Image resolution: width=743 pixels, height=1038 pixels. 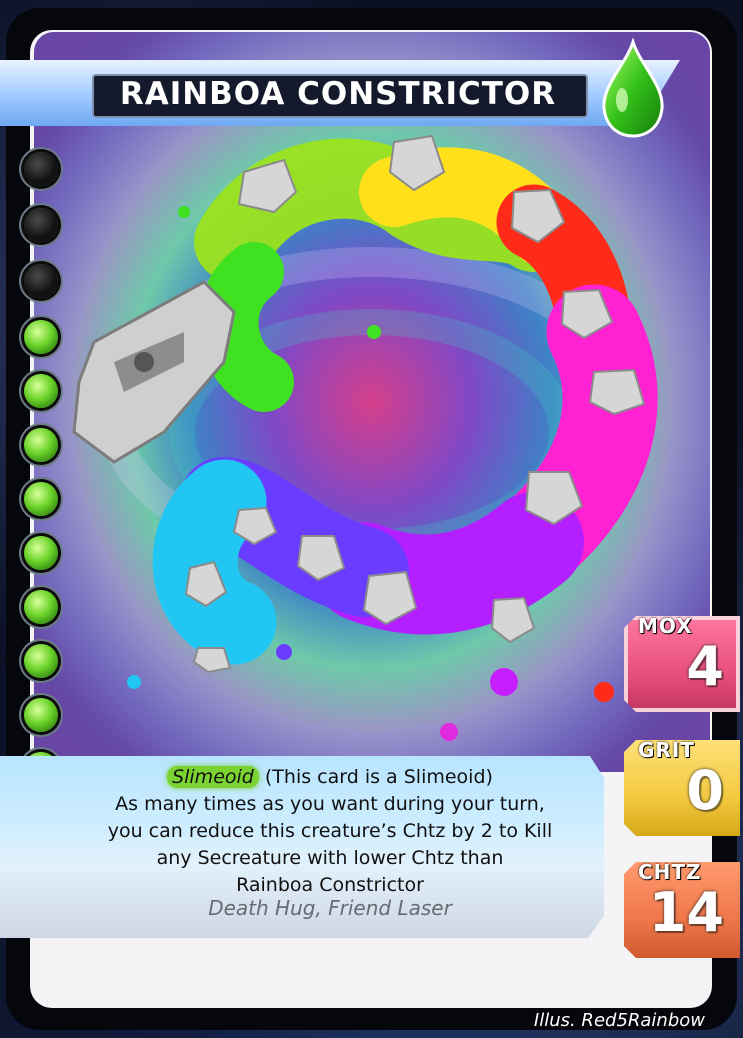 What do you see at coordinates (213, 777) in the screenshot?
I see `keyword-badge: Slimeoid` at bounding box center [213, 777].